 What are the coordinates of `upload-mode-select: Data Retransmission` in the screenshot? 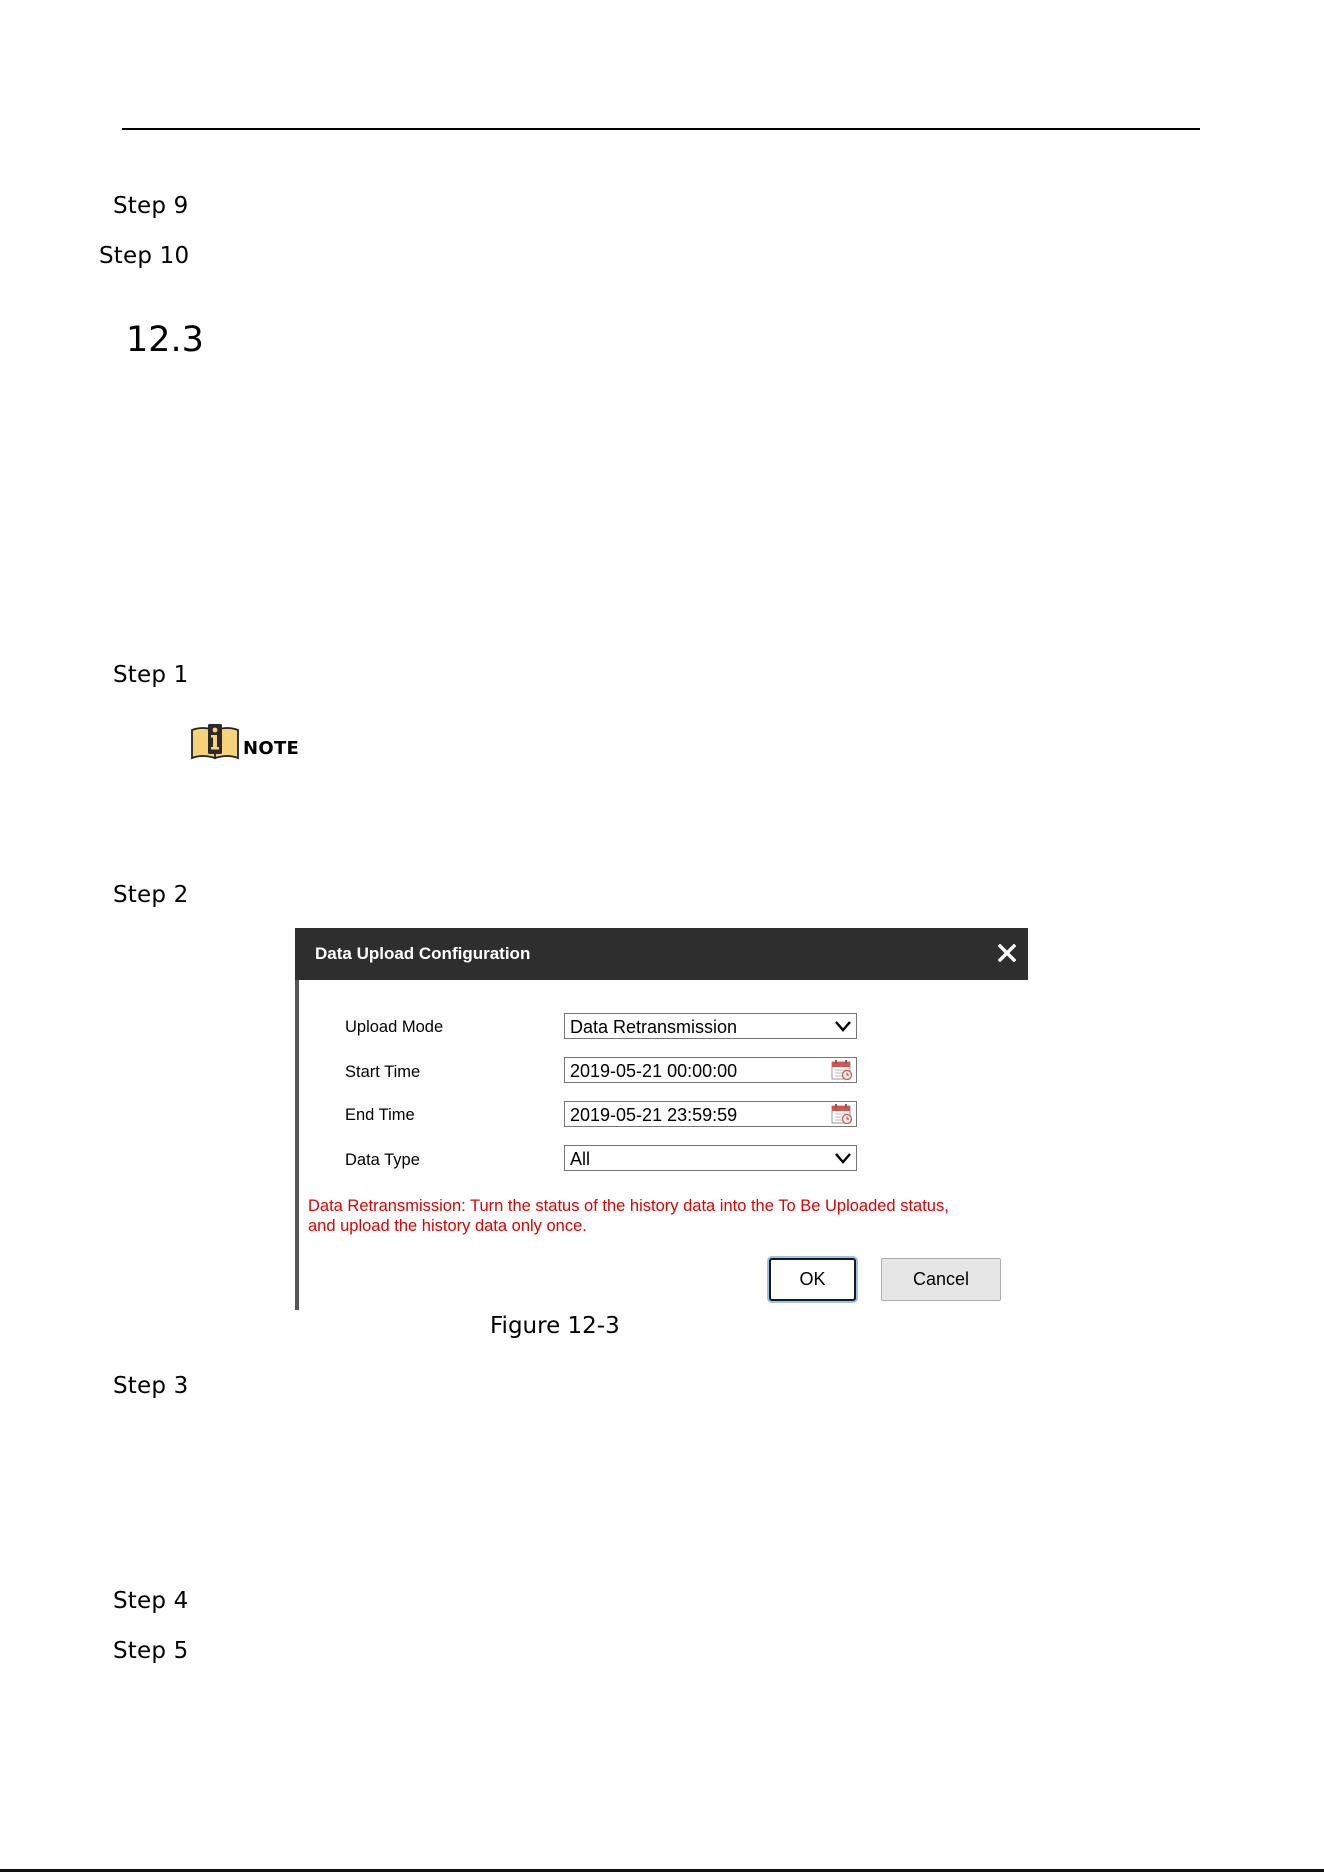 It's located at (710, 1026).